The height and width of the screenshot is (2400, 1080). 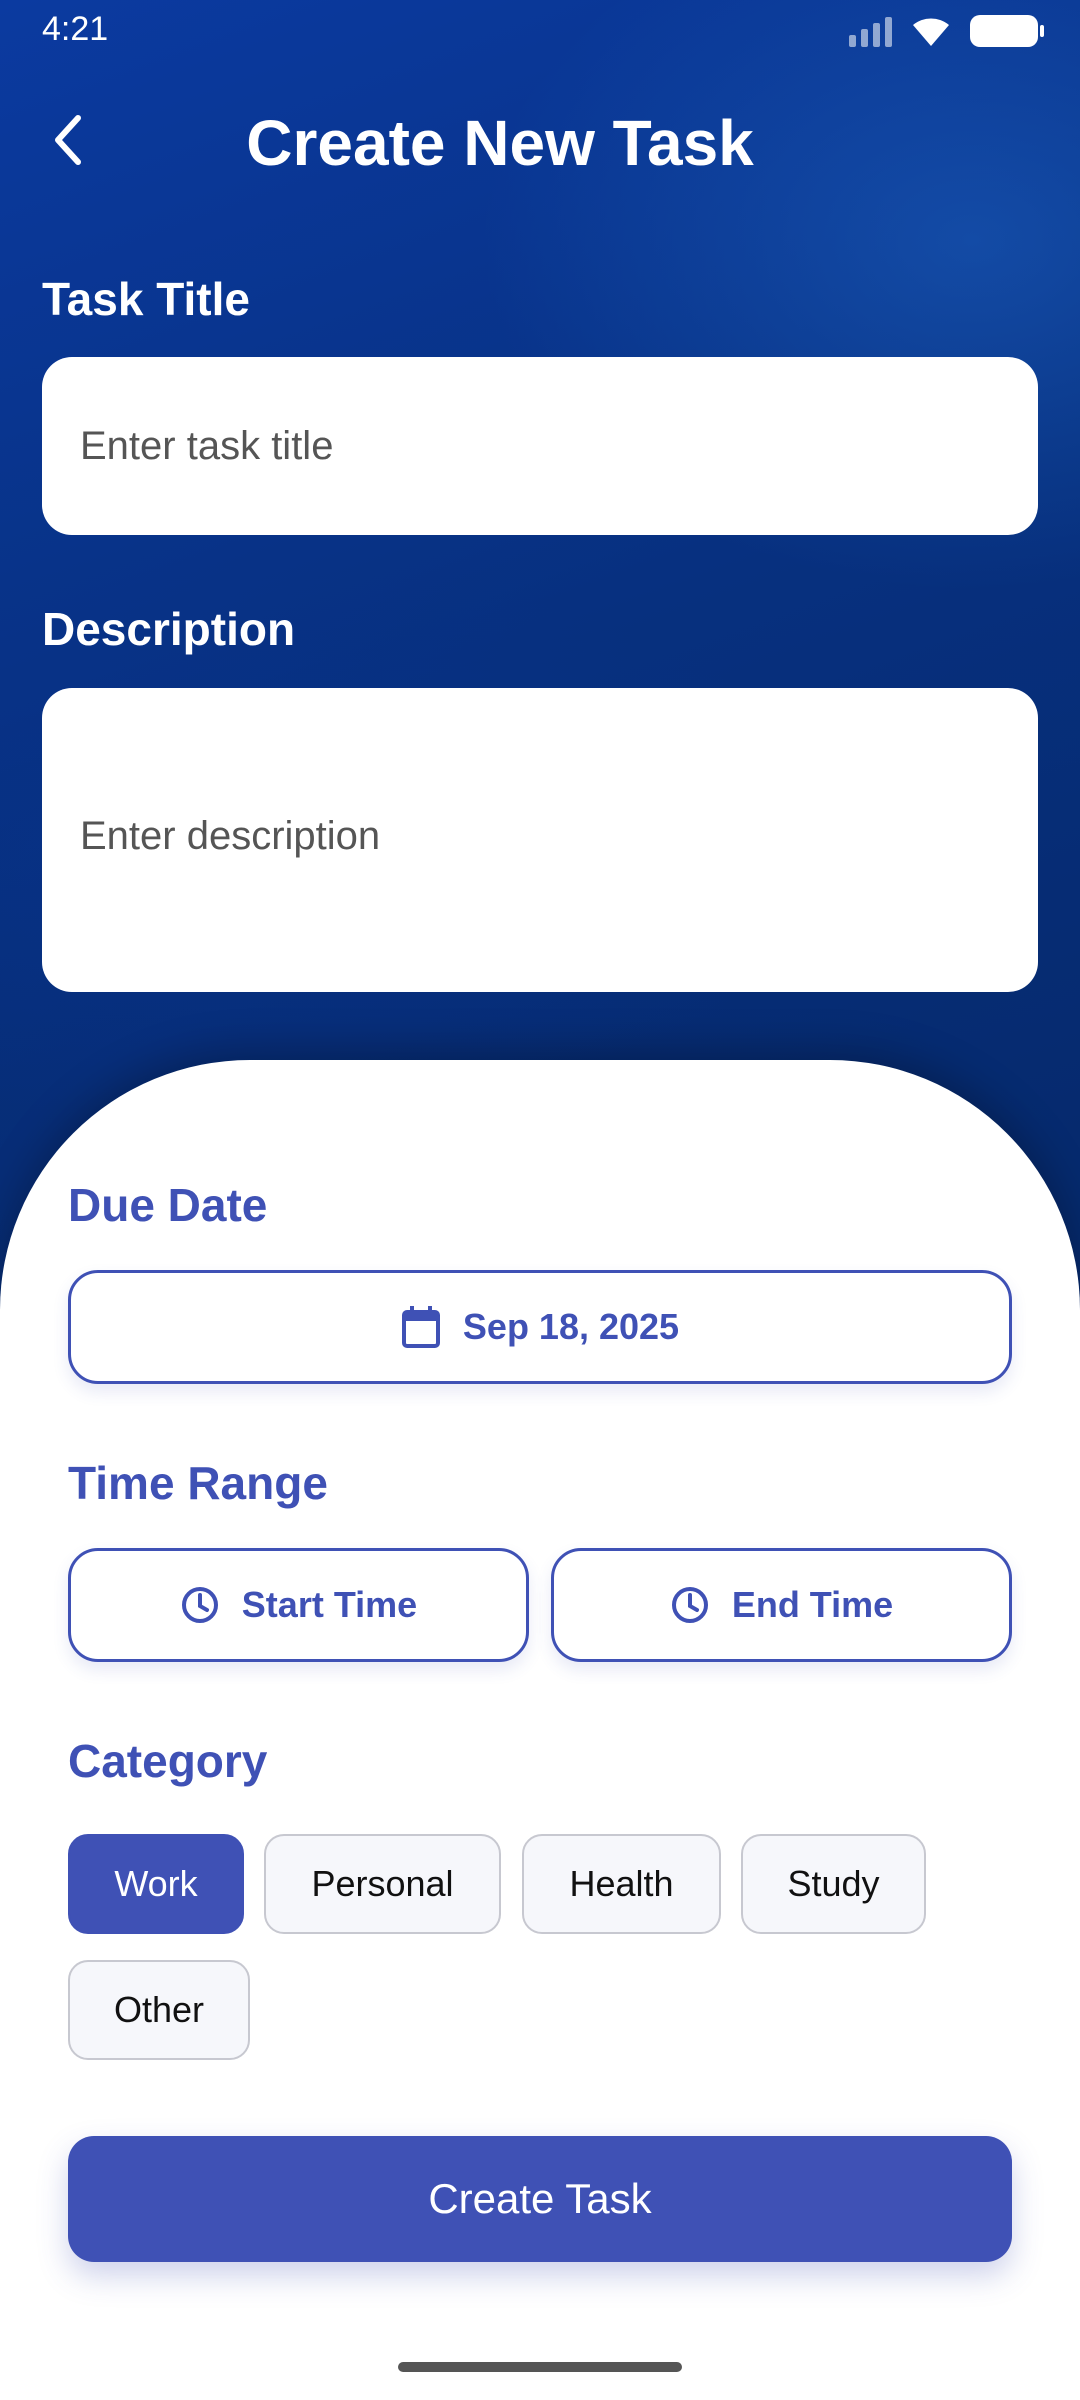 I want to click on start-time-button: Start Time, so click(x=298, y=1605).